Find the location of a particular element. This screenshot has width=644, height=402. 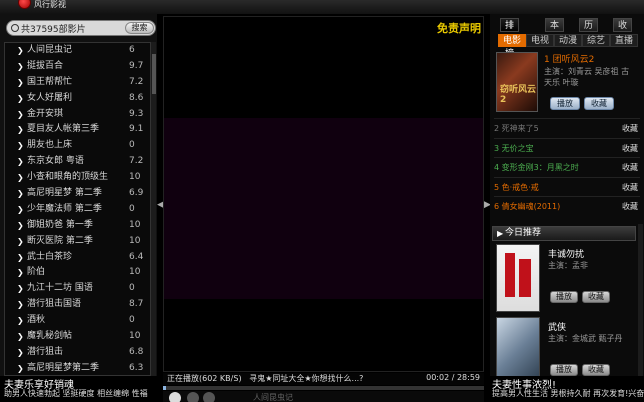

movie-title: 挺拔百合 is located at coordinates (77, 67).